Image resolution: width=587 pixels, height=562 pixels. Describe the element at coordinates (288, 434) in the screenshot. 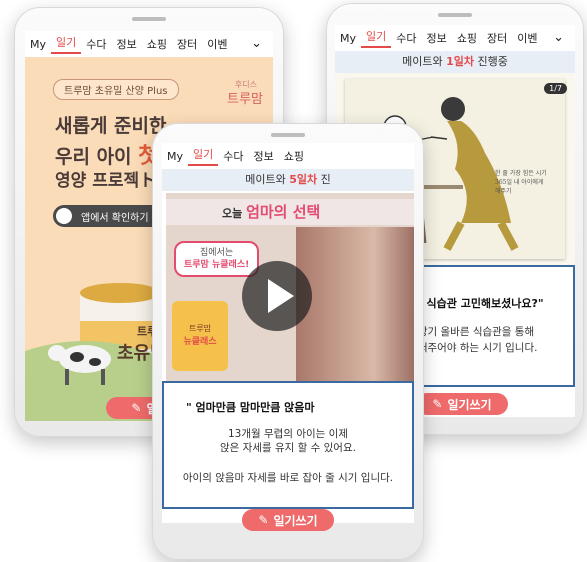

I see `tip-text-1: 13개월 무렵의 아이는 이제` at that location.